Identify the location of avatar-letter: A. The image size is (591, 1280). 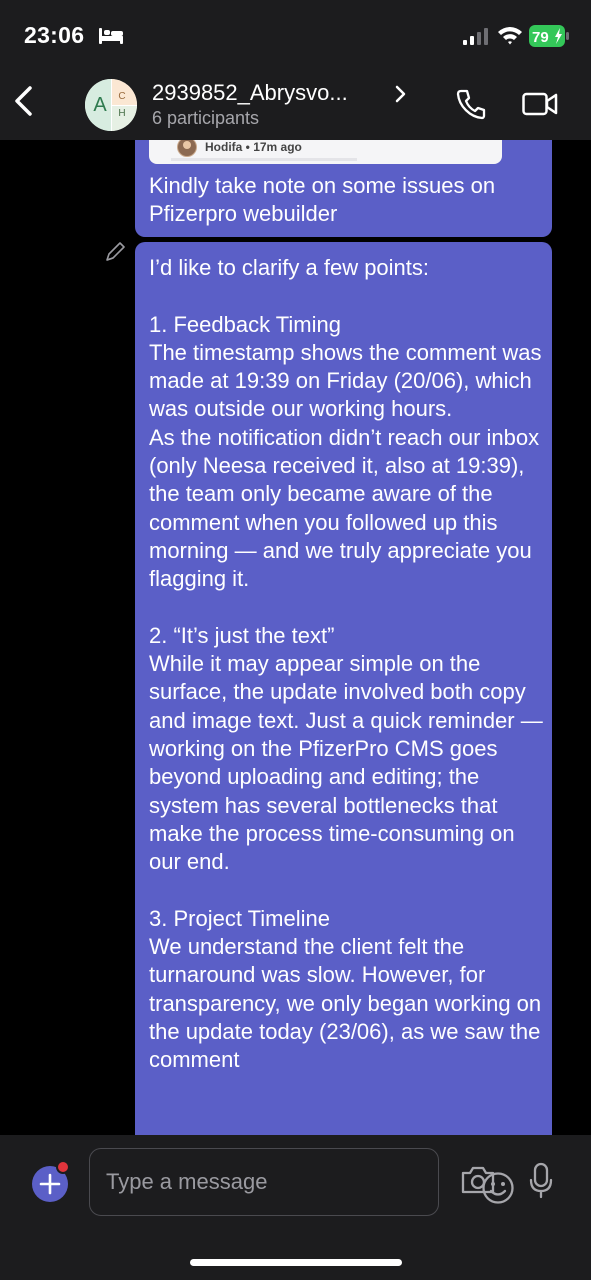
(98, 105).